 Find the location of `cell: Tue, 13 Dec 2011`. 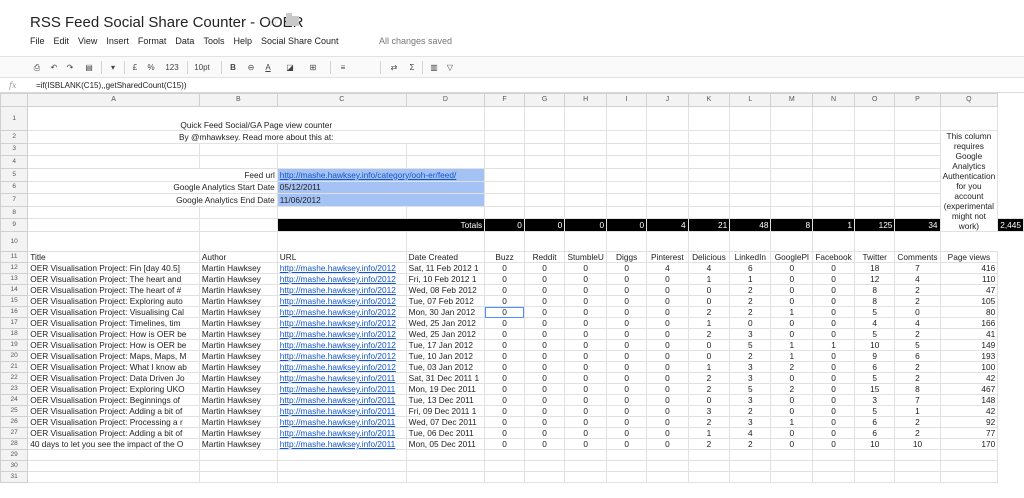

cell: Tue, 13 Dec 2011 is located at coordinates (445, 400).